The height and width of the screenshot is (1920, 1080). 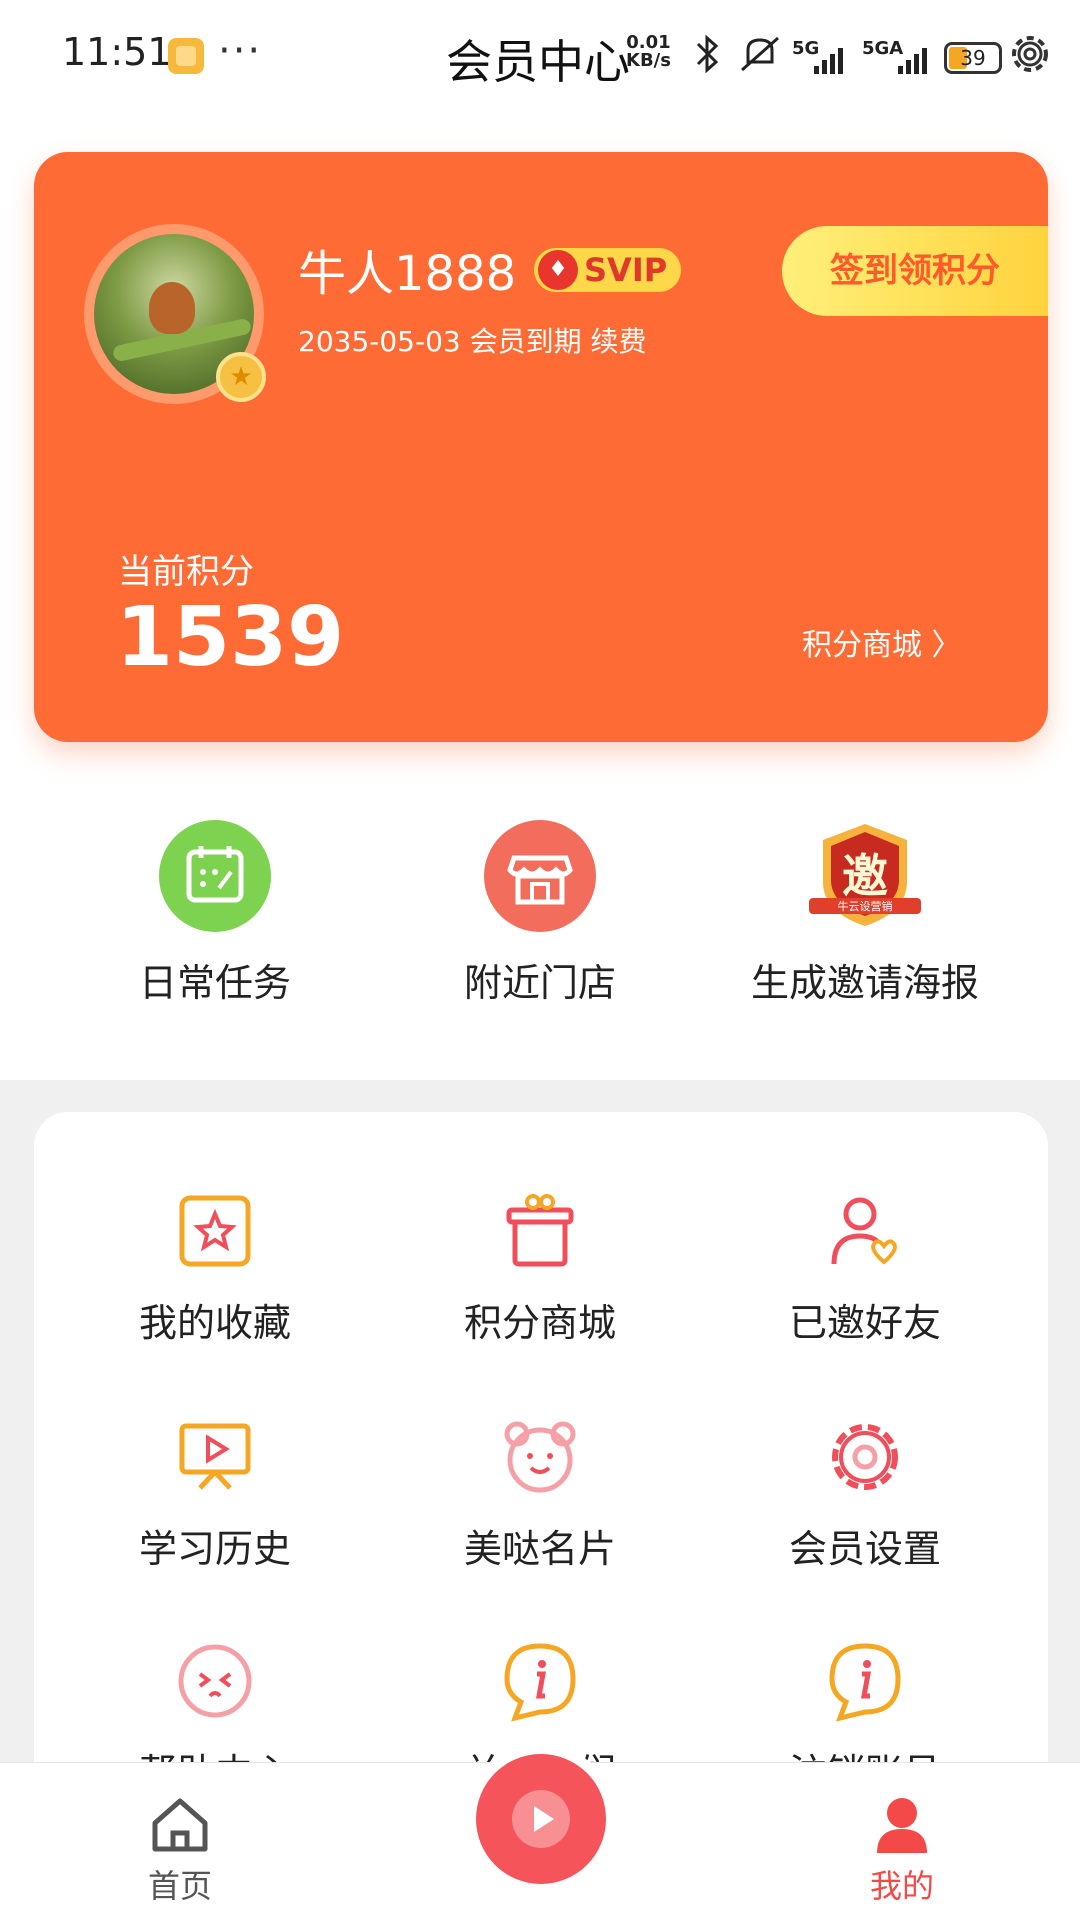 I want to click on play-icon, so click(x=541, y=1819).